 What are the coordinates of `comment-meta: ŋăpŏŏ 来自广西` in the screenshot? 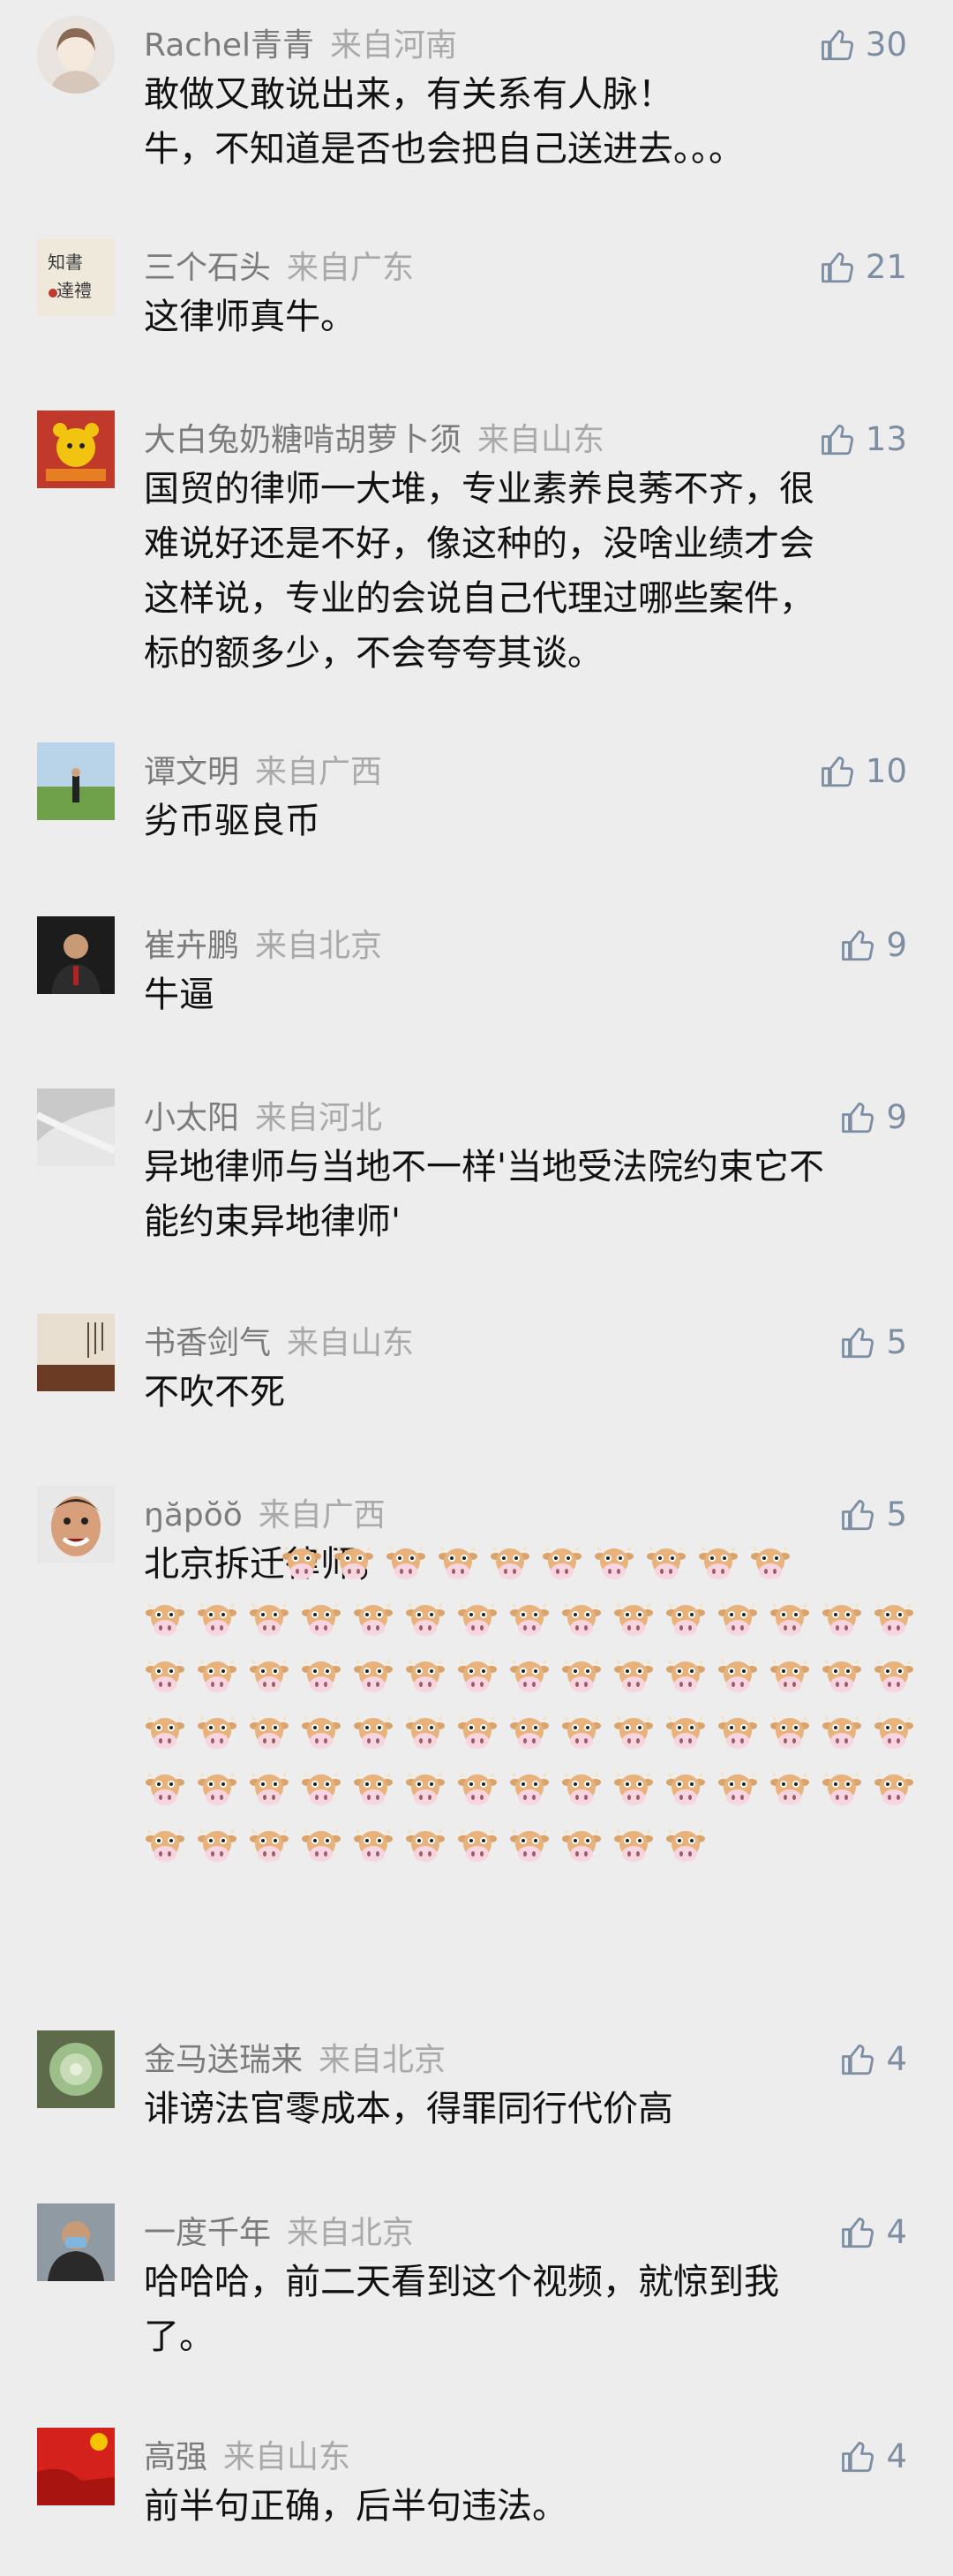 It's located at (265, 1516).